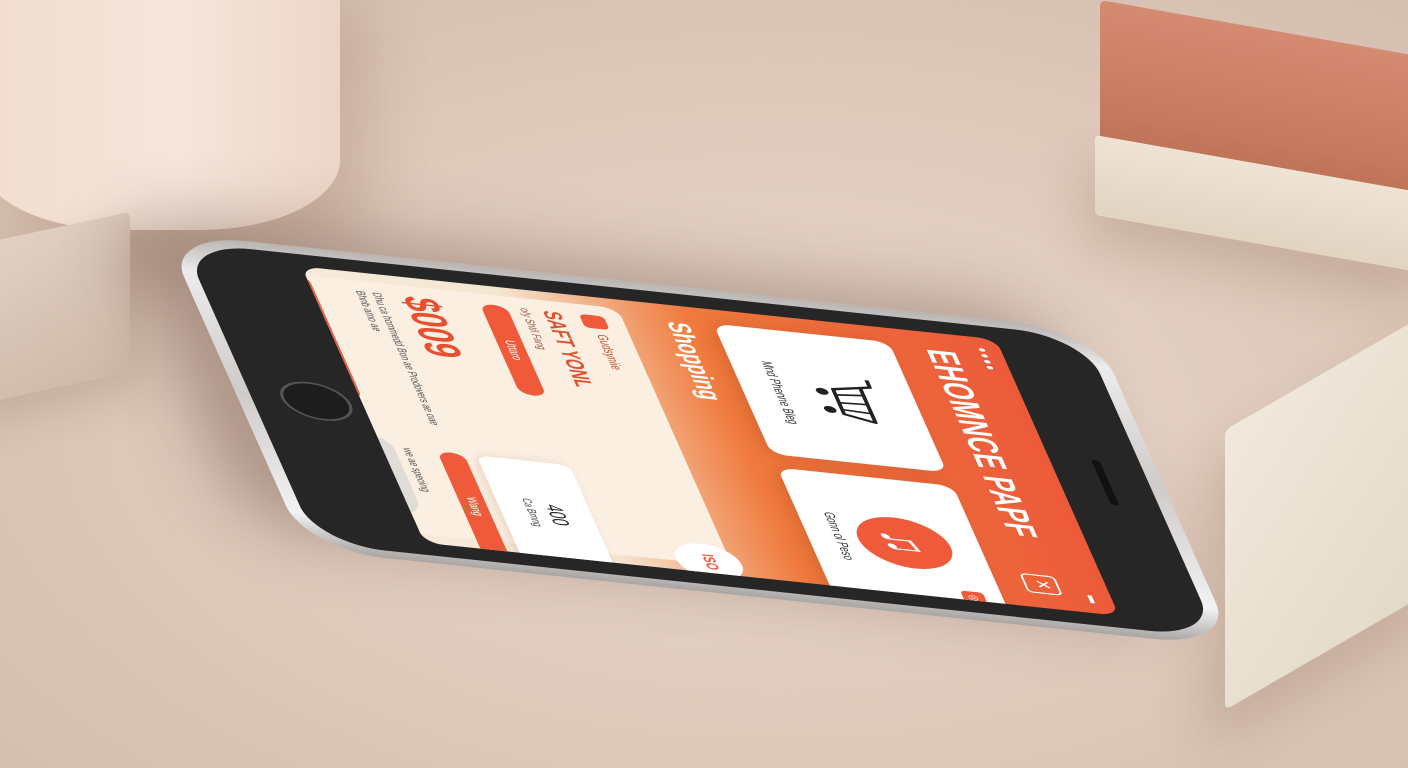  Describe the element at coordinates (974, 598) in the screenshot. I see `badge-icon: ◎` at that location.